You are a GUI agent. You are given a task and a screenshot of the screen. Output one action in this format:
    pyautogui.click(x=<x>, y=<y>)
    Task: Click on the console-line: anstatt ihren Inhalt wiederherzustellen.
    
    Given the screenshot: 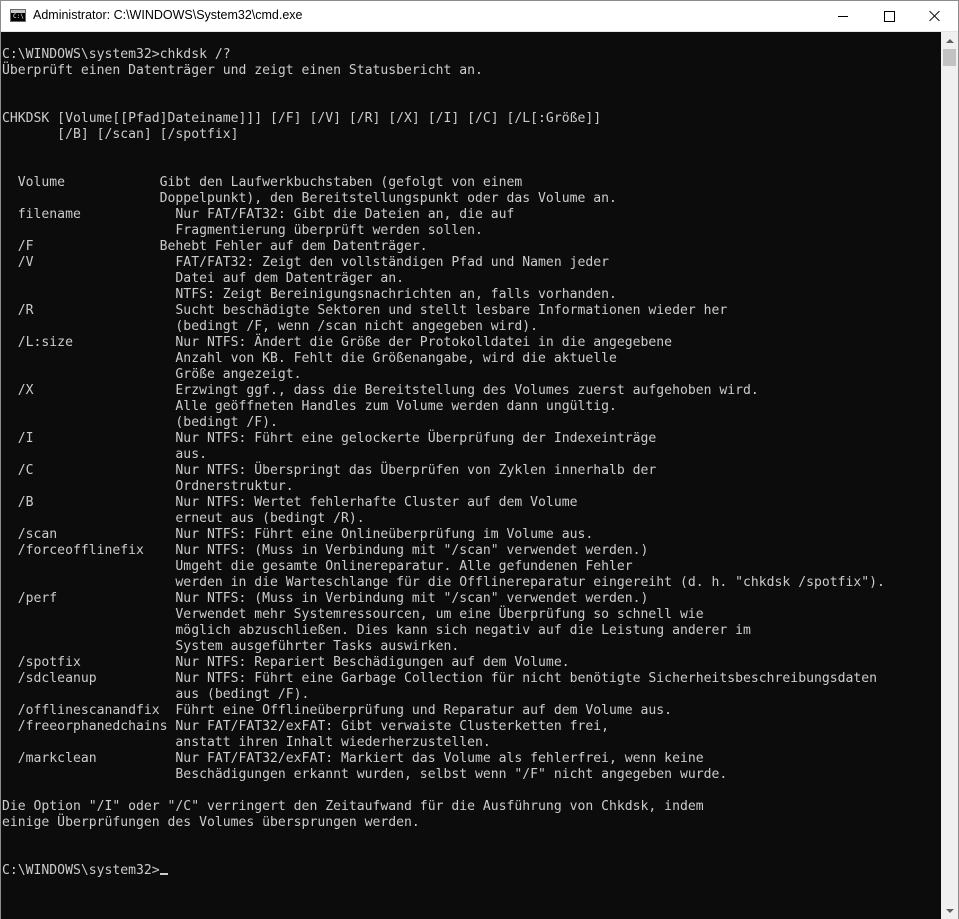 What is the action you would take?
    pyautogui.click(x=246, y=742)
    